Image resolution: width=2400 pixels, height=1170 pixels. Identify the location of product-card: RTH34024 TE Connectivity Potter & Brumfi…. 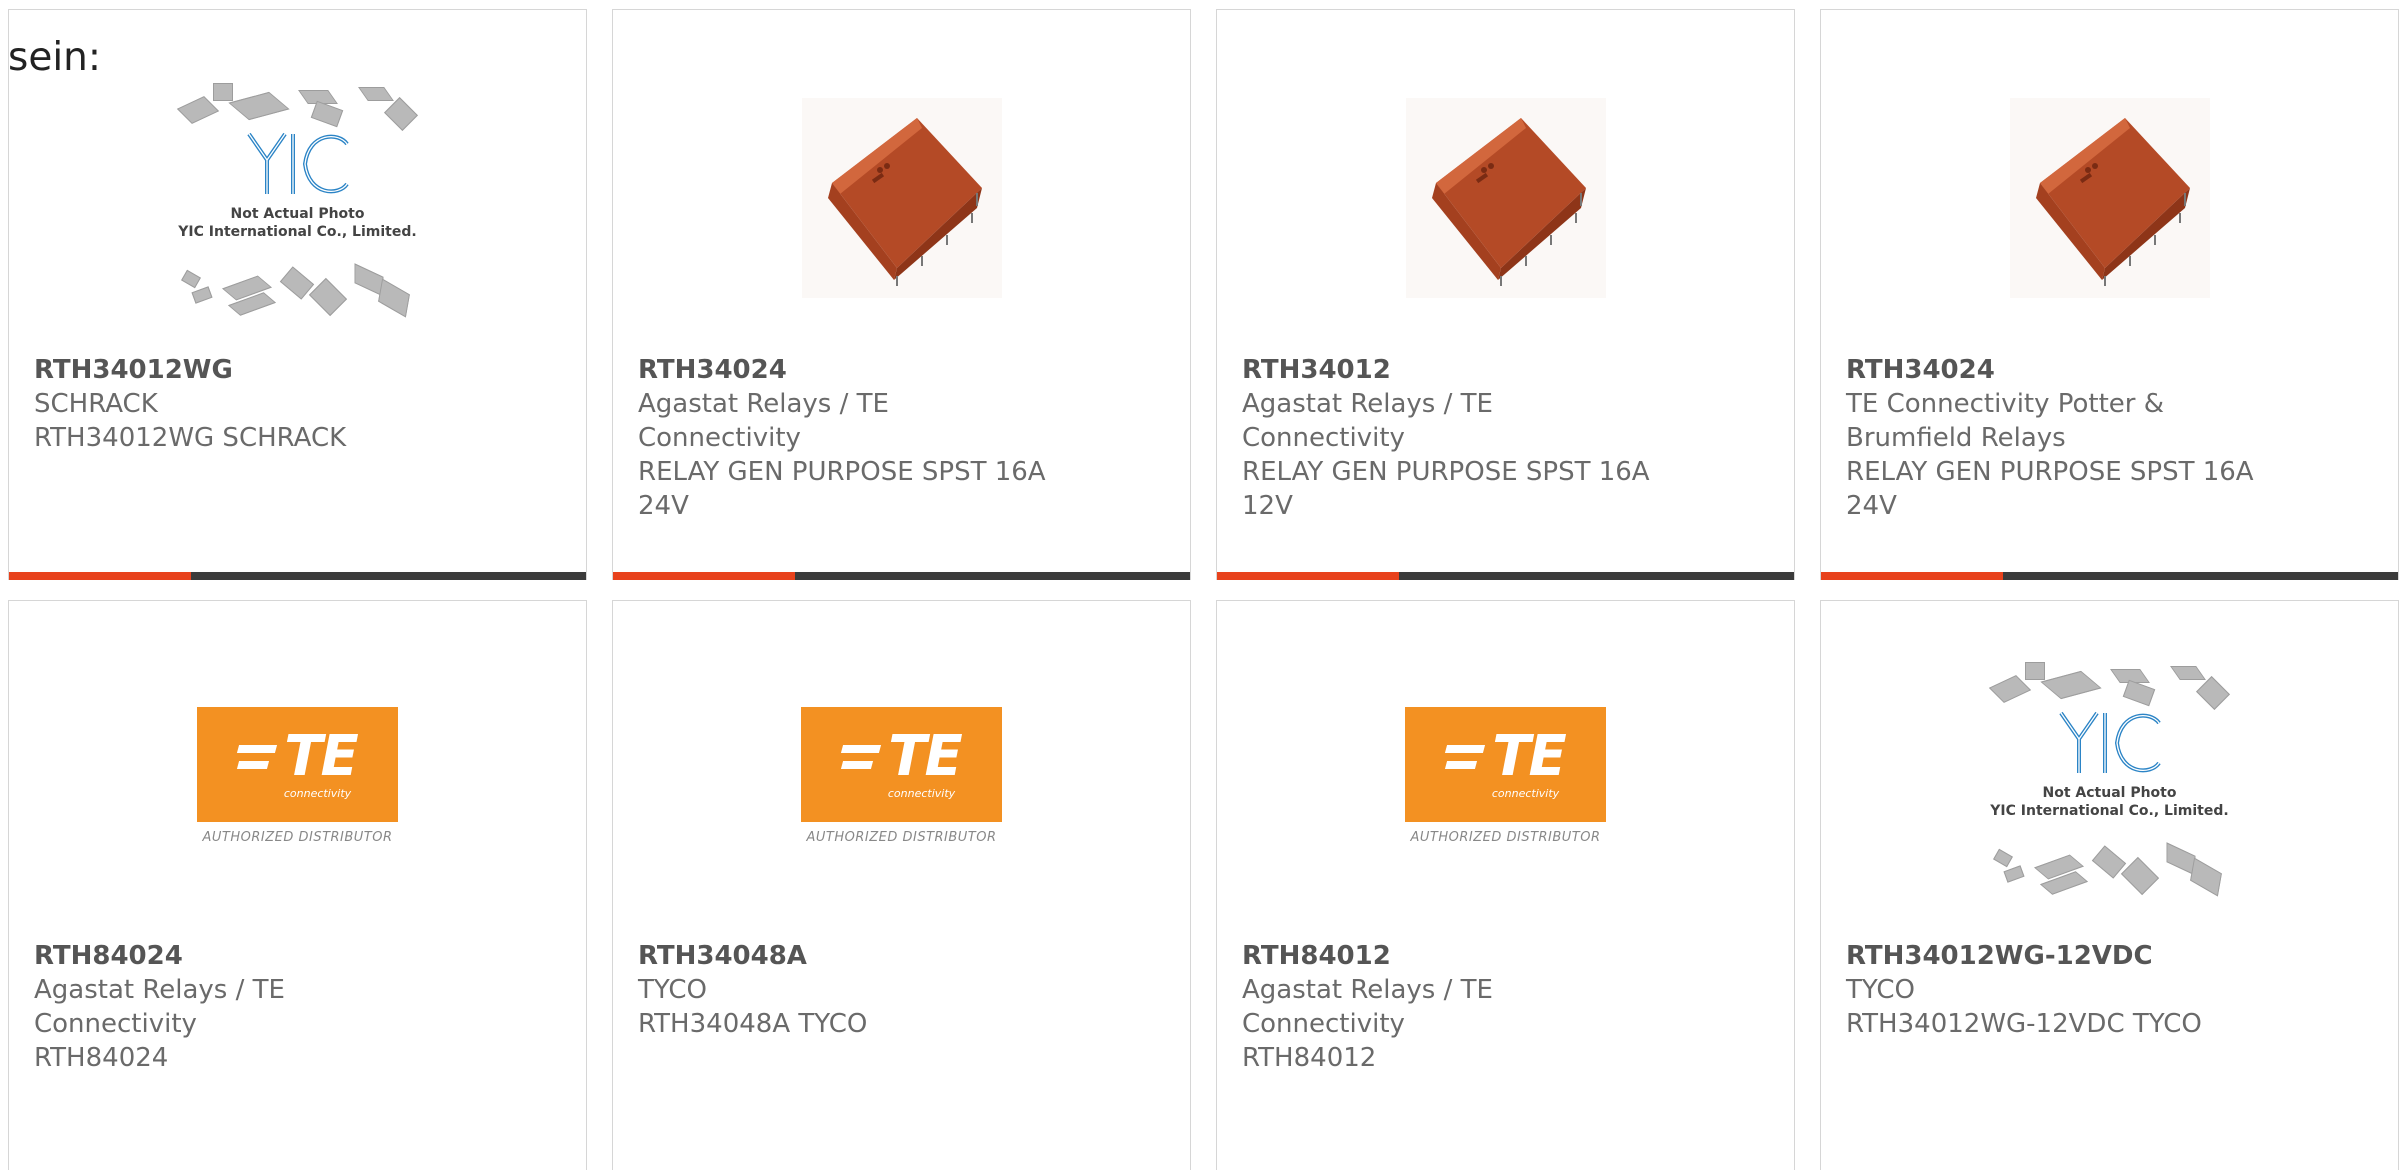
(2109, 294).